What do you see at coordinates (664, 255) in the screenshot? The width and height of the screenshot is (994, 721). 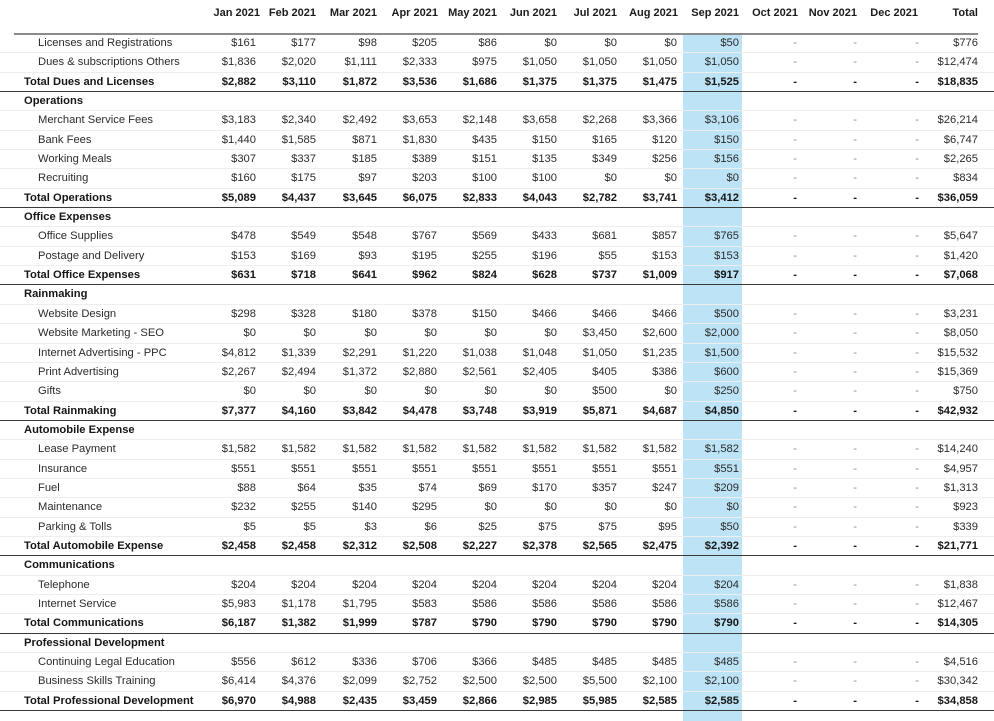 I see `cell-aug-2021: $153` at bounding box center [664, 255].